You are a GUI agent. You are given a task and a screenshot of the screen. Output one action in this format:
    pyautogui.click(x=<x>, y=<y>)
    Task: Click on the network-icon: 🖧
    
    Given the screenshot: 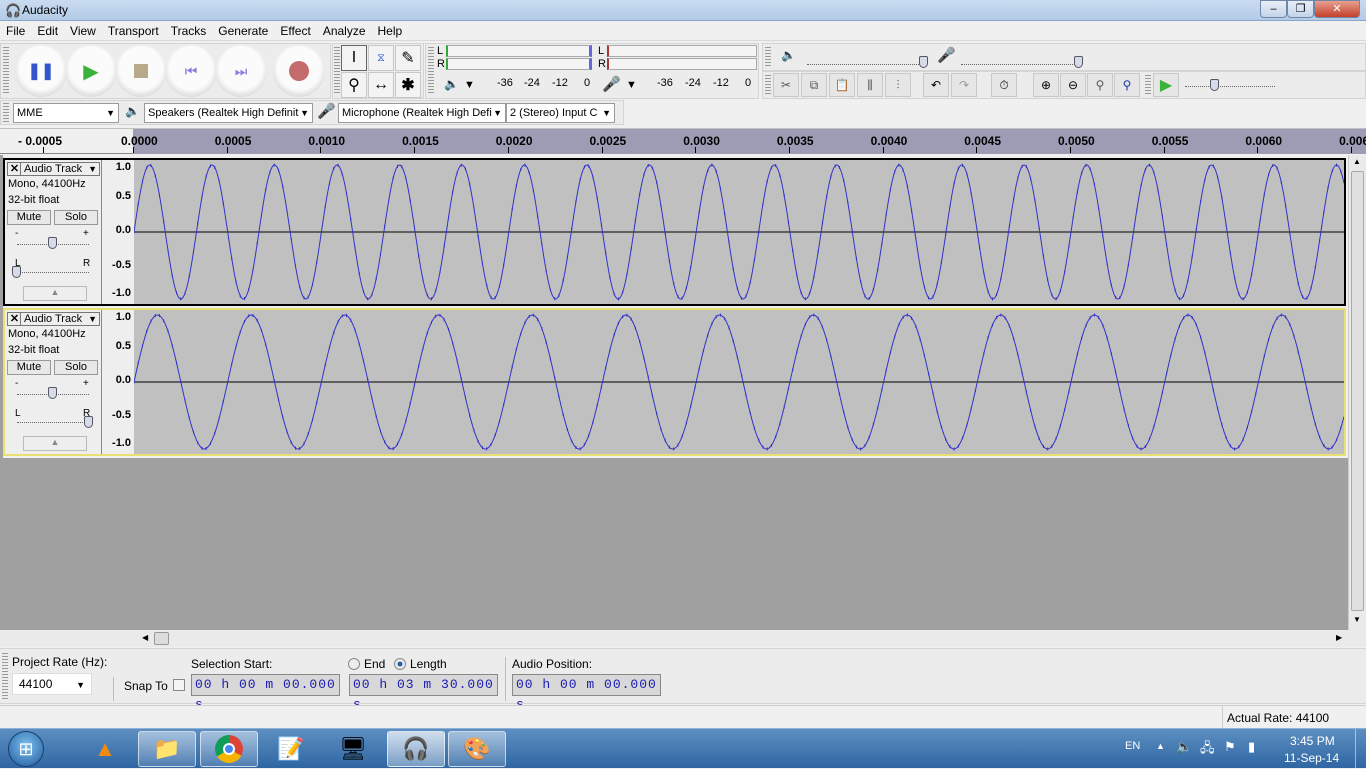 What is the action you would take?
    pyautogui.click(x=1207, y=750)
    